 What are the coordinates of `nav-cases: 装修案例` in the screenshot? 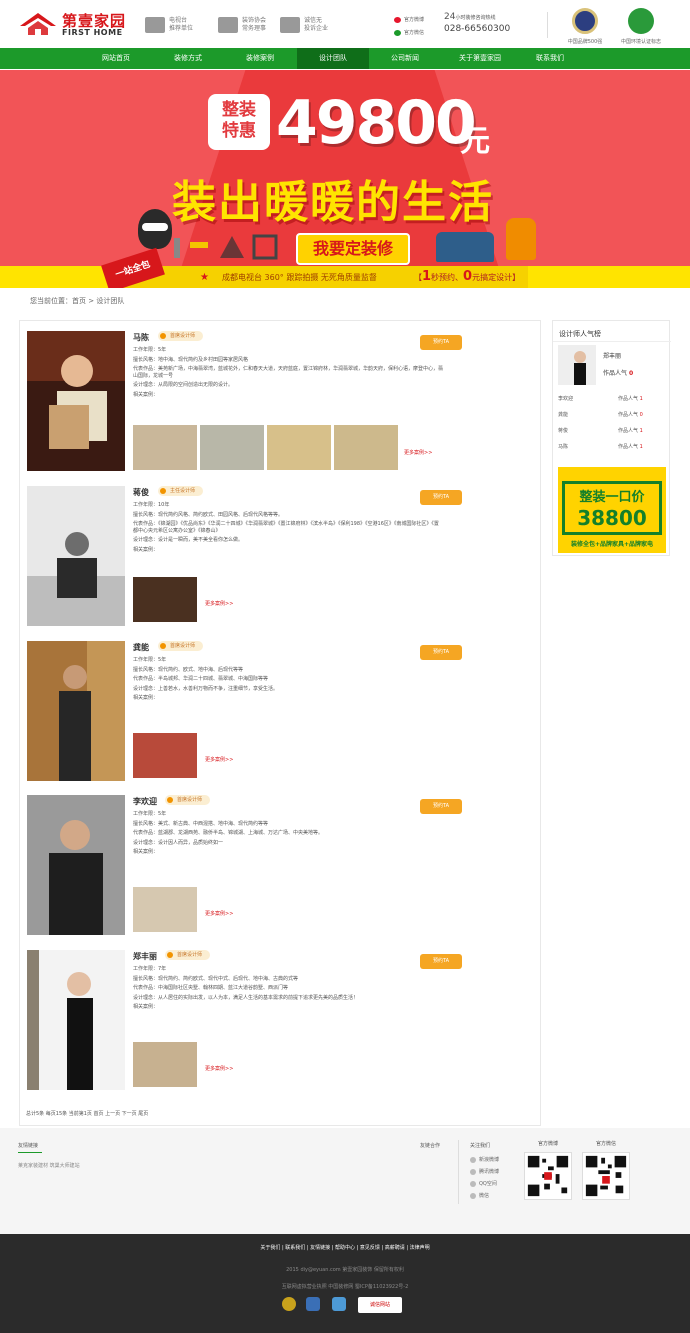 It's located at (260, 58).